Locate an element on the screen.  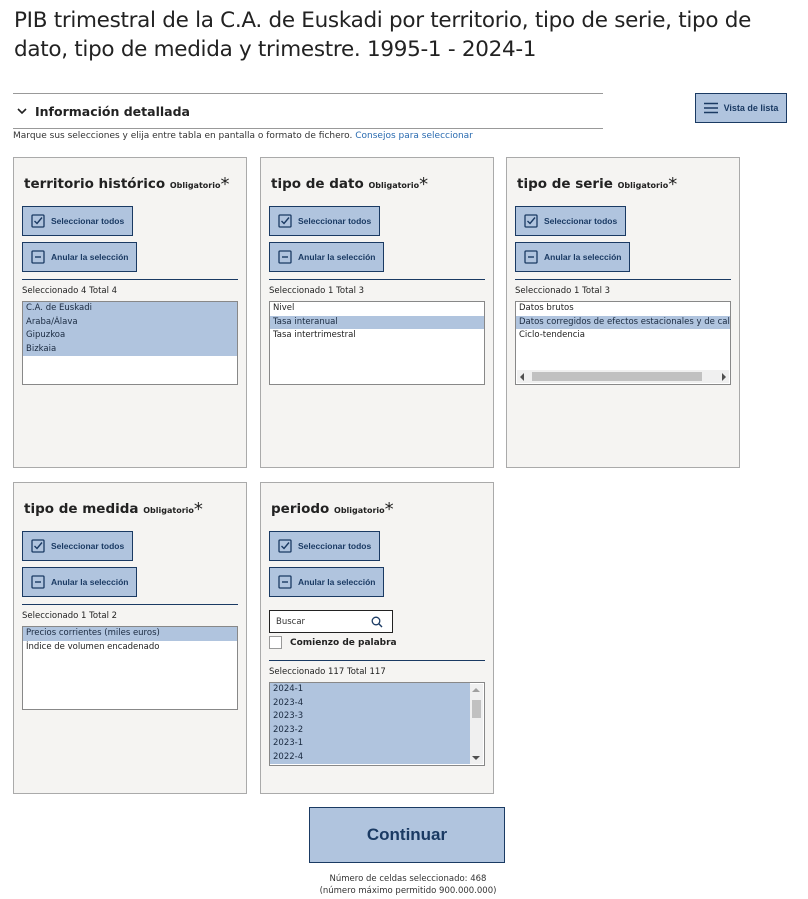
scroll-up-icon is located at coordinates (476, 690).